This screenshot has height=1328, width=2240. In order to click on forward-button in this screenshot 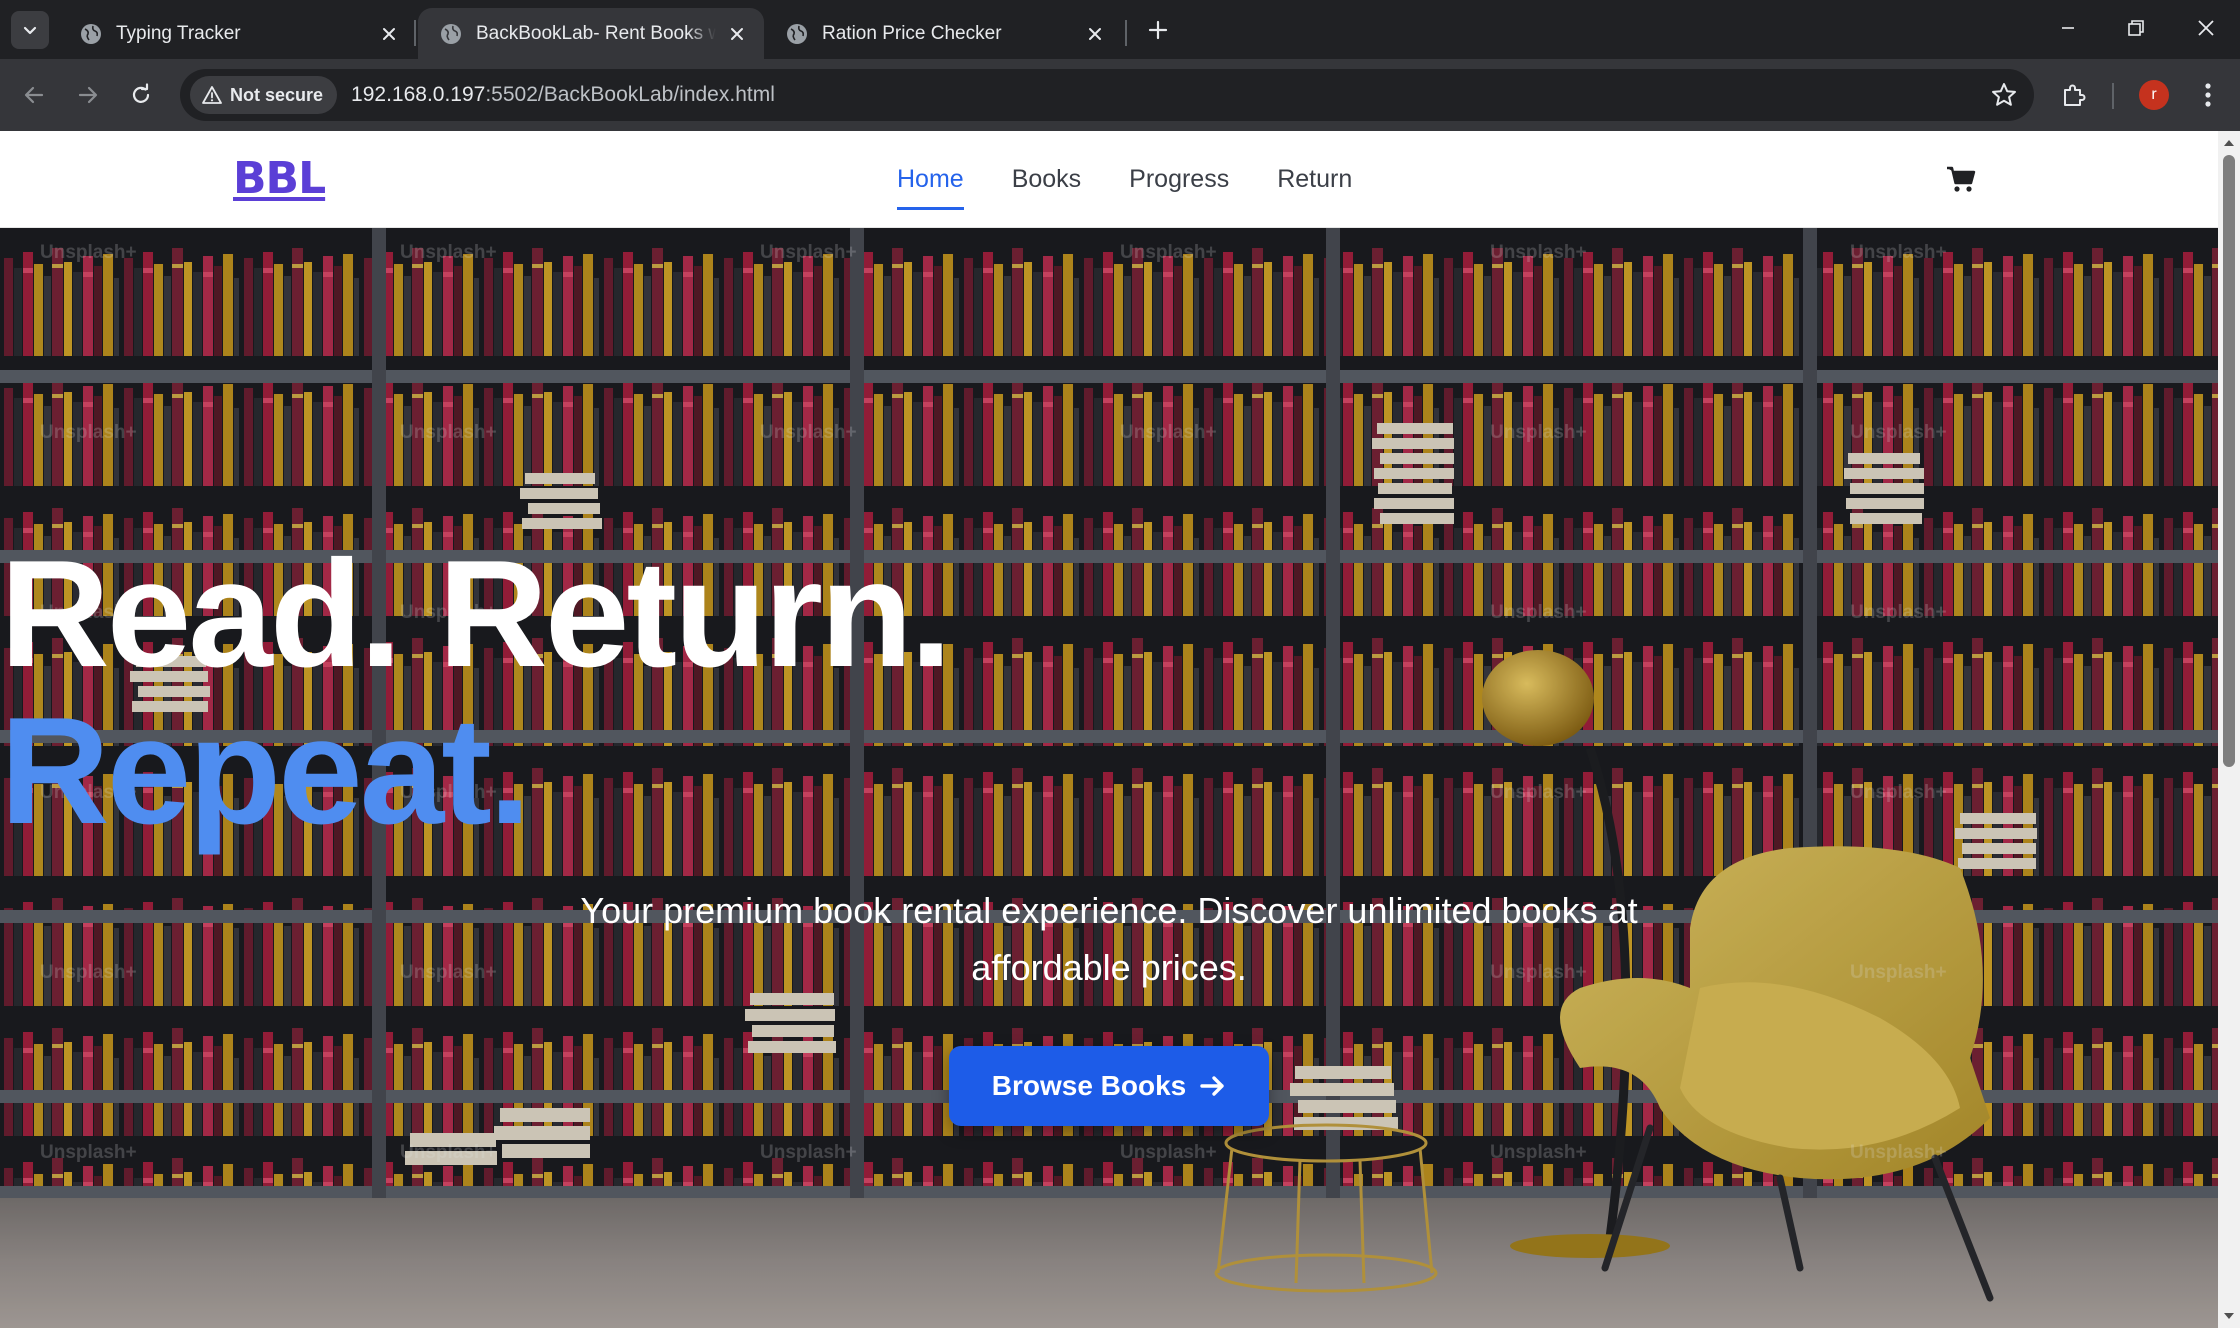, I will do `click(88, 95)`.